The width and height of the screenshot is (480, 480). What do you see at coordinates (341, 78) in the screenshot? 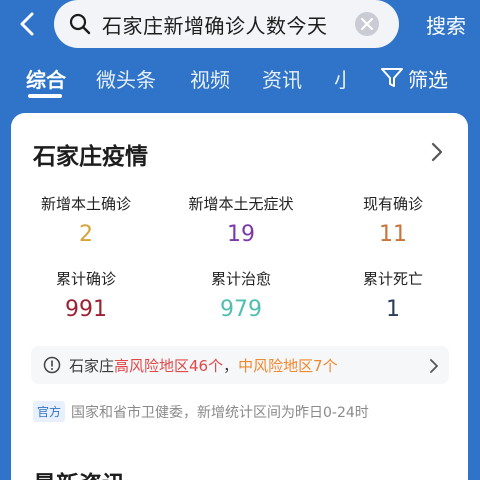
I see `tab-partial: 小` at bounding box center [341, 78].